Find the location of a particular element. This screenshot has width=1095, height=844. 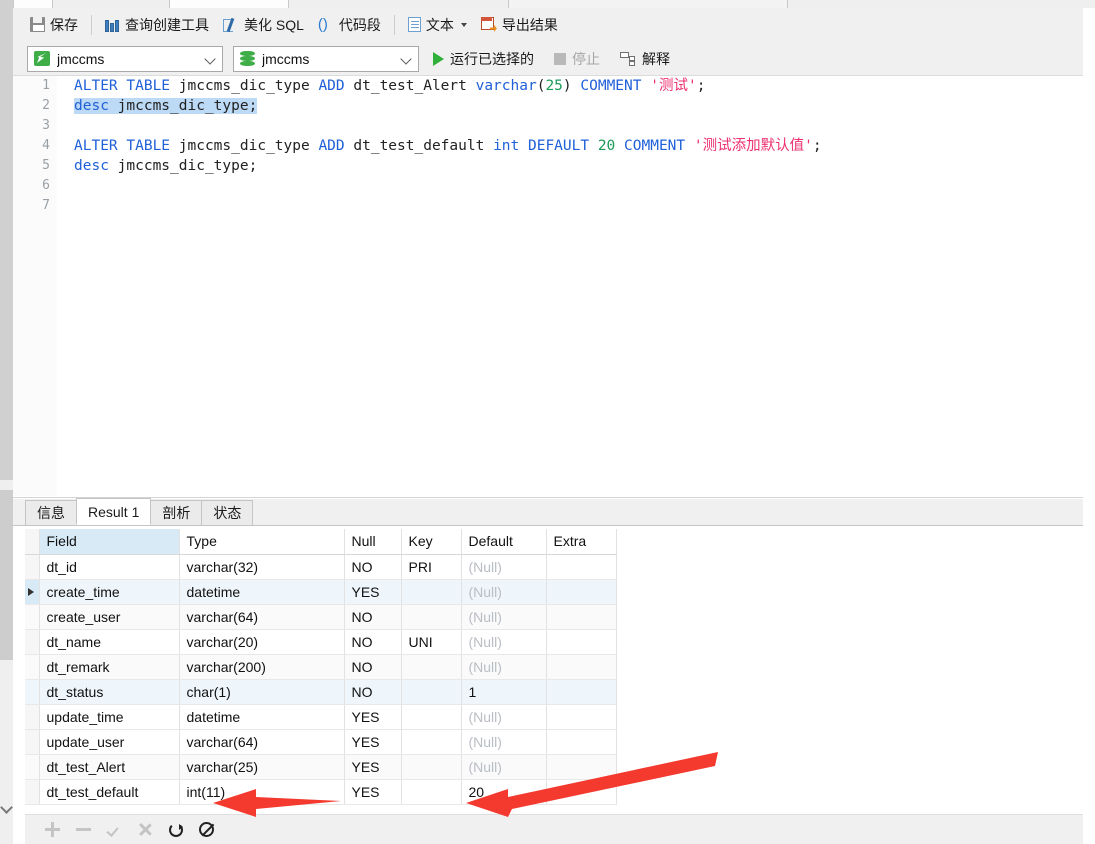

table-row: dt_remark varchar(200) NO (Null) is located at coordinates (321, 667).